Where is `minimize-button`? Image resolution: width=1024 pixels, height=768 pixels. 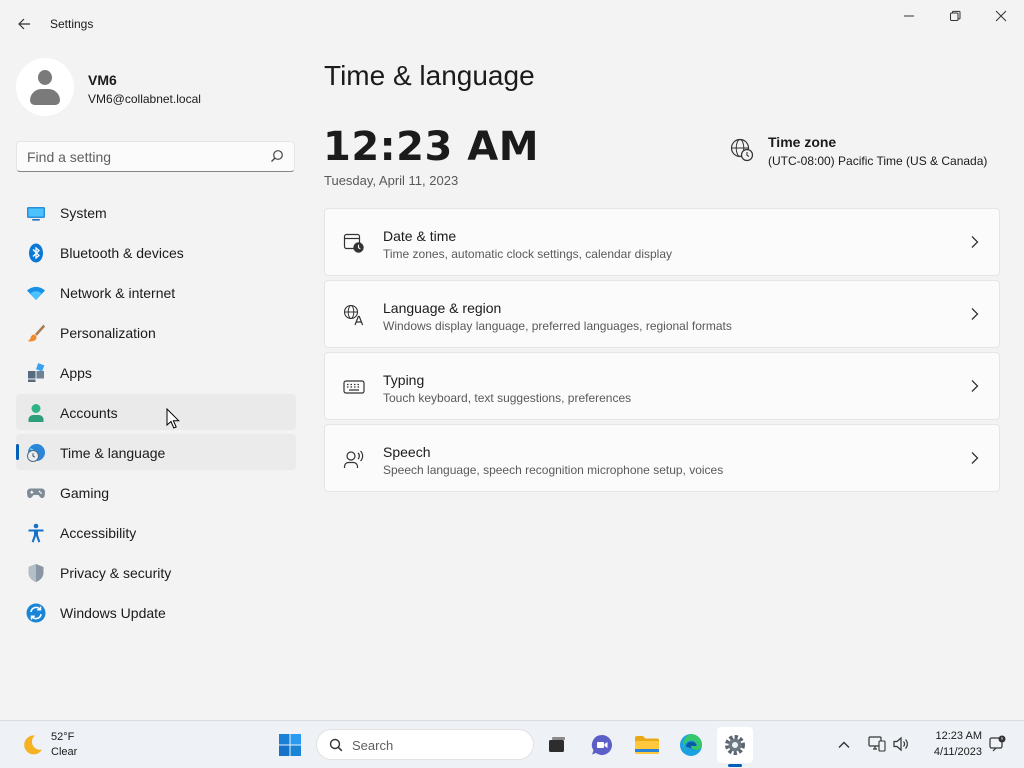 minimize-button is located at coordinates (909, 16).